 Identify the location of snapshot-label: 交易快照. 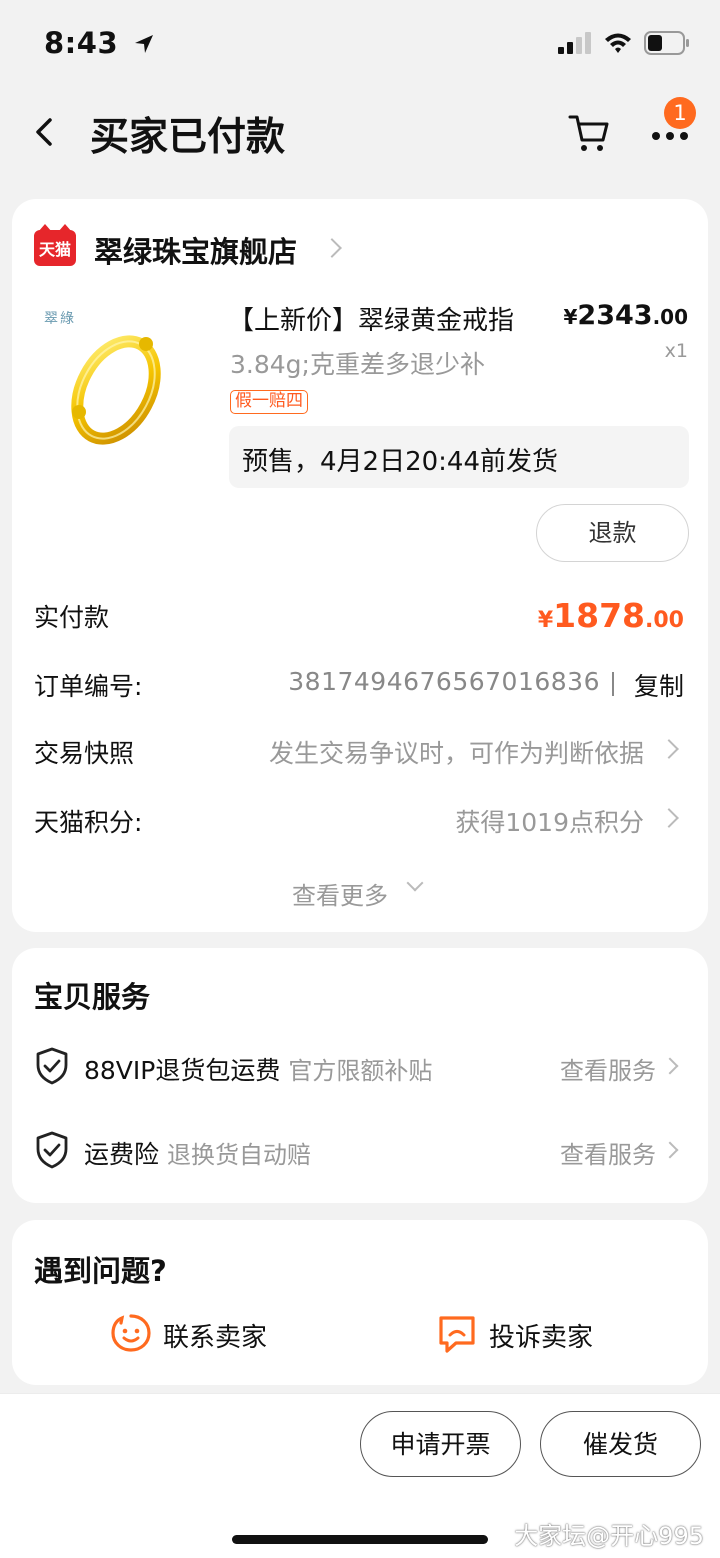
(84, 753).